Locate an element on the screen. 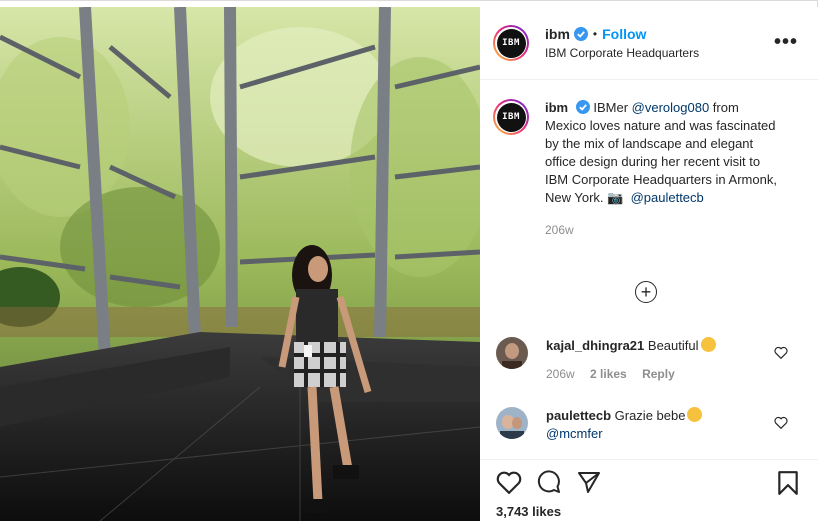  likes-count: 3,743 likes is located at coordinates (528, 511).